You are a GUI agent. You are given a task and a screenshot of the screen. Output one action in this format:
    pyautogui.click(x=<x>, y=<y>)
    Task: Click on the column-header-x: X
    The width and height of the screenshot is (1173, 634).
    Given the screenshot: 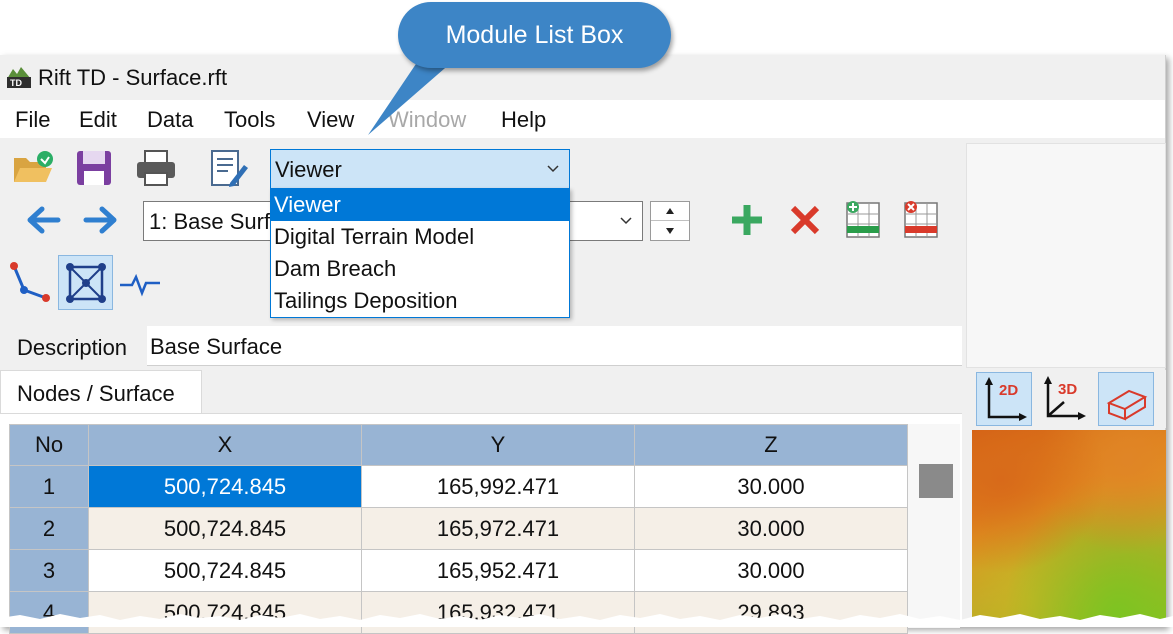 What is the action you would take?
    pyautogui.click(x=225, y=445)
    